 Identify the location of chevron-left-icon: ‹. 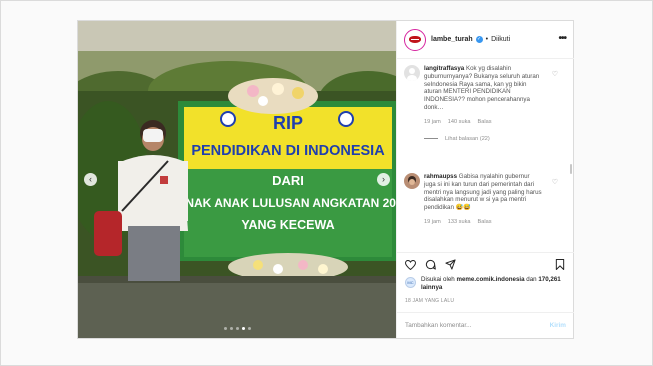
(90, 179).